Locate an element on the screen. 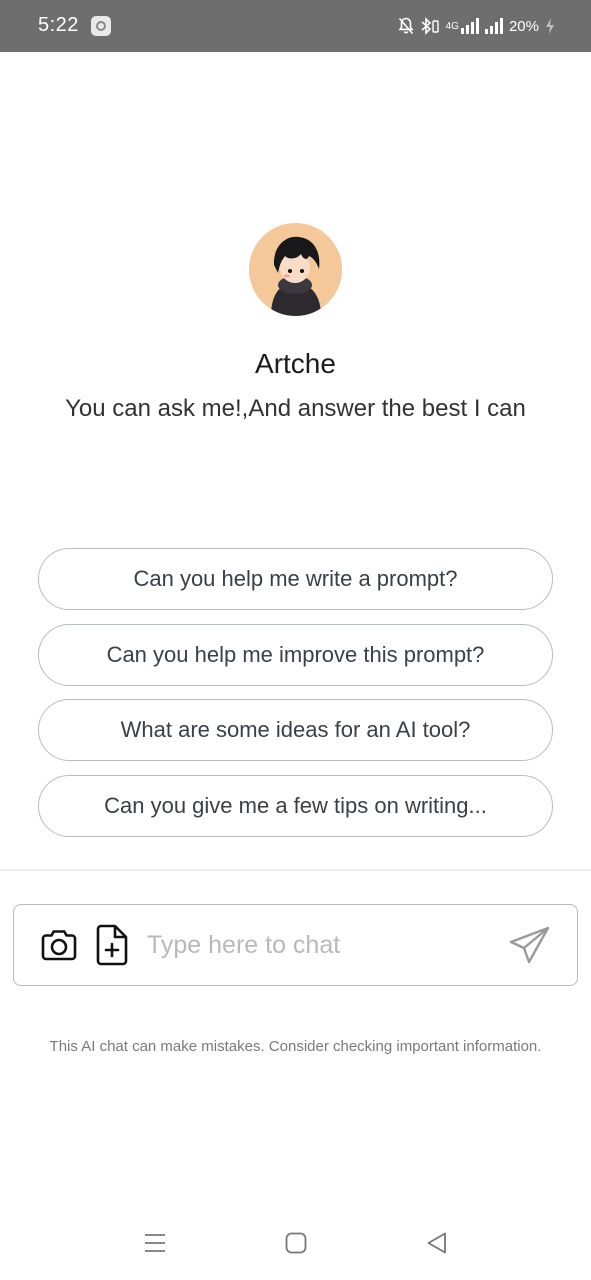 Image resolution: width=591 pixels, height=1280 pixels. menu-button is located at coordinates (155, 1243).